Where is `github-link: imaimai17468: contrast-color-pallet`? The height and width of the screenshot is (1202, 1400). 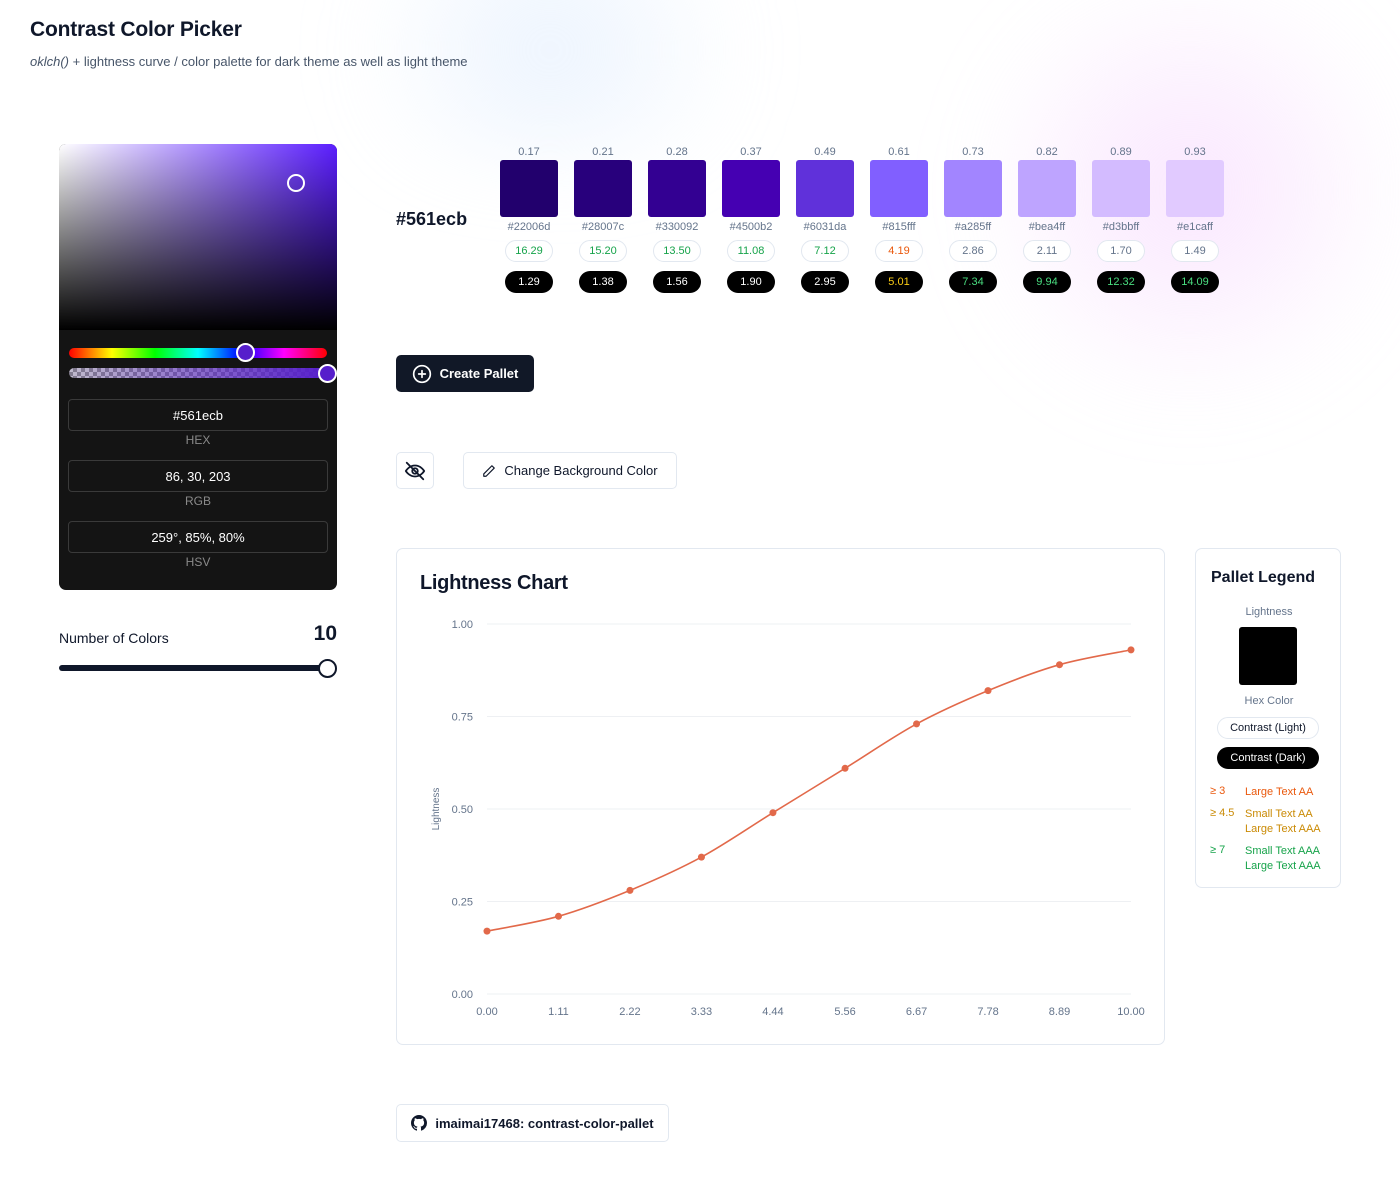 github-link: imaimai17468: contrast-color-pallet is located at coordinates (532, 1123).